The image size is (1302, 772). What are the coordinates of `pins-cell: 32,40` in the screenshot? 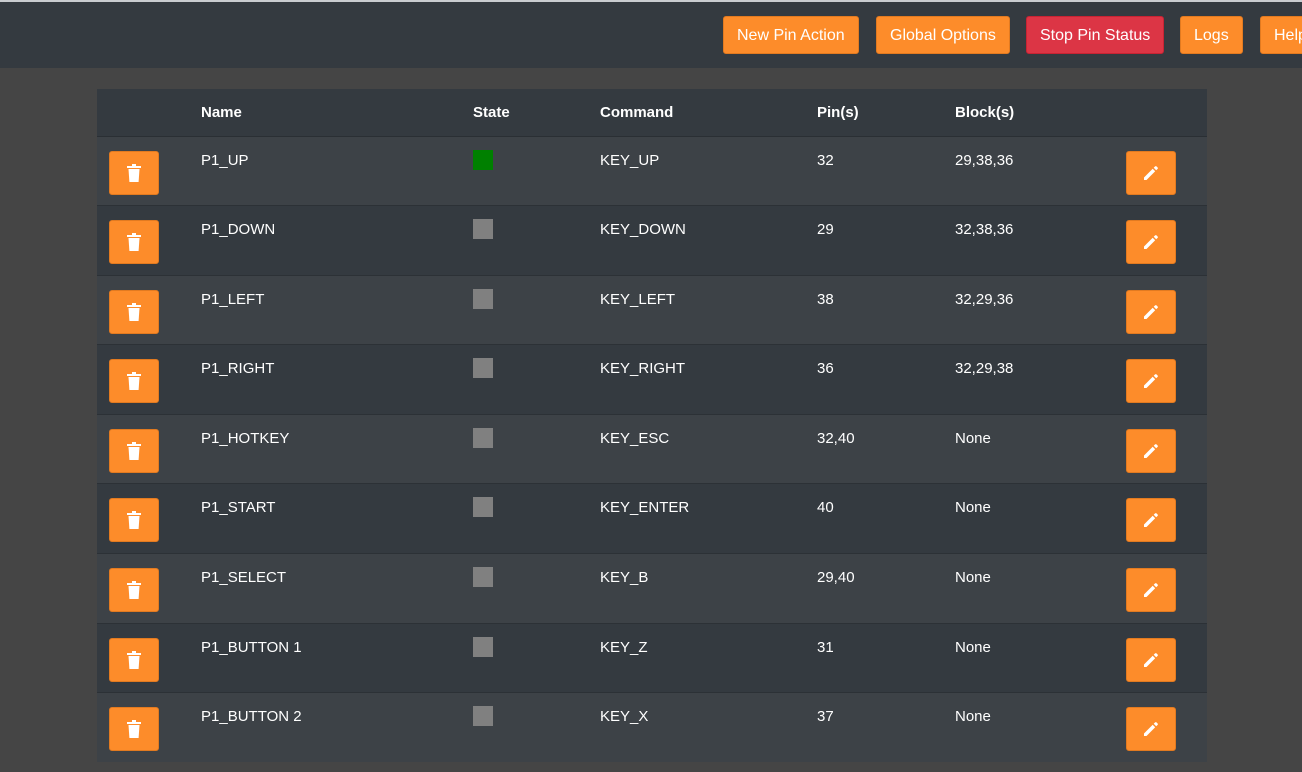 It's located at (886, 448).